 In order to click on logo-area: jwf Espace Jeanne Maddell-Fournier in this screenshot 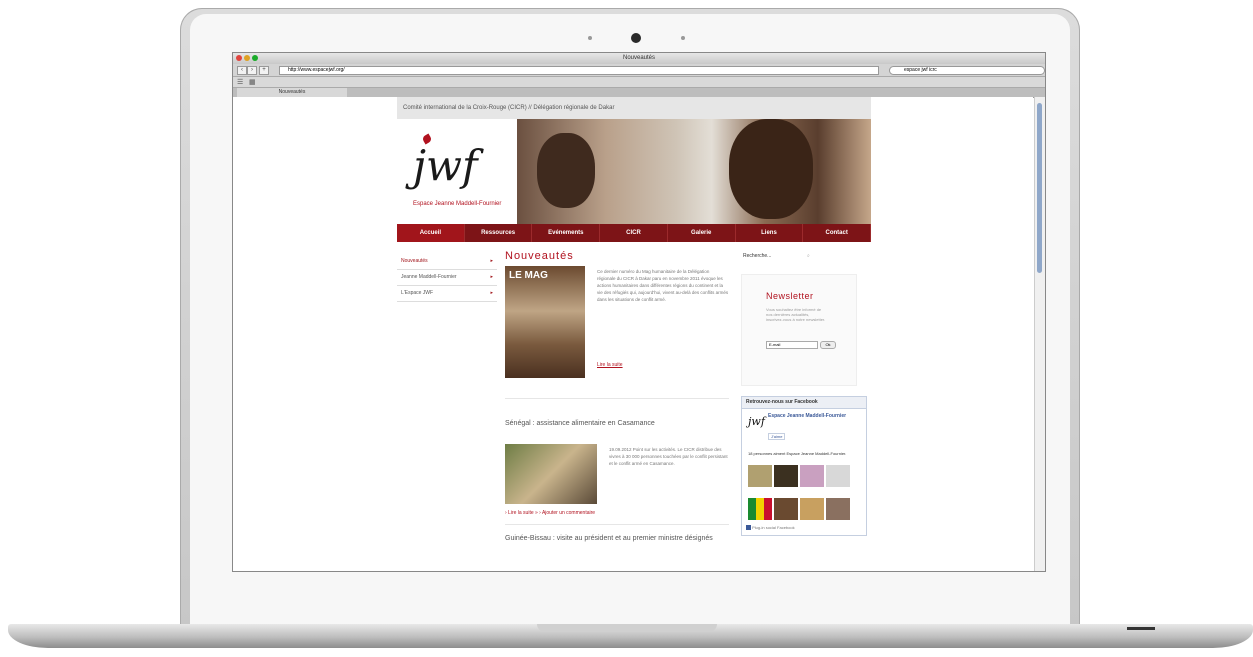, I will do `click(457, 171)`.